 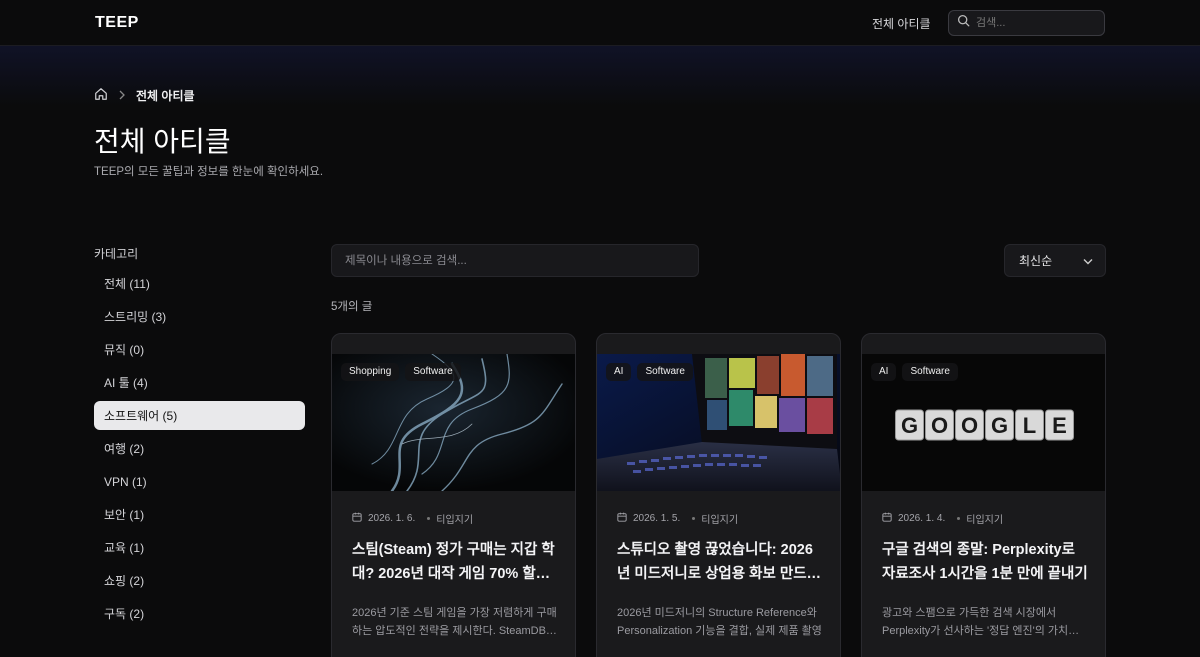 What do you see at coordinates (963, 23) in the screenshot?
I see `search-icon` at bounding box center [963, 23].